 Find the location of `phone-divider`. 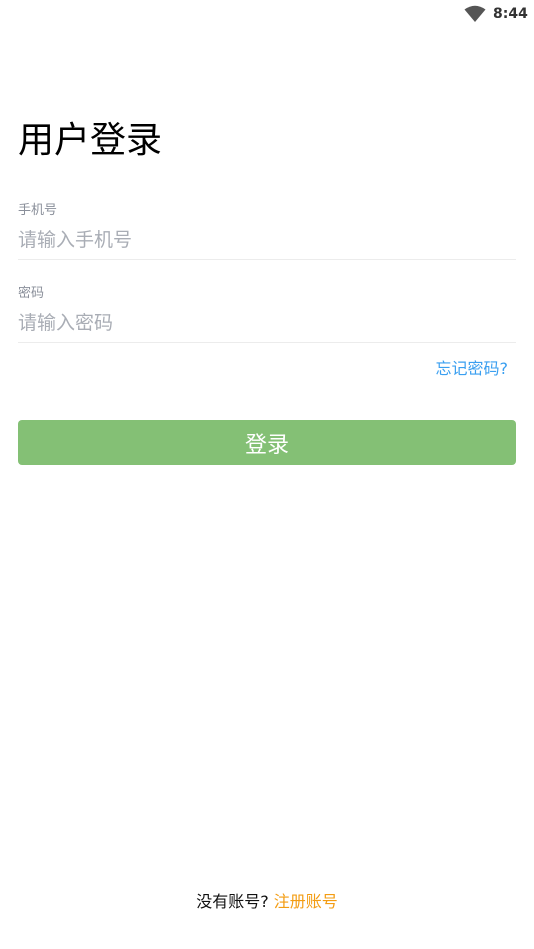

phone-divider is located at coordinates (267, 259).